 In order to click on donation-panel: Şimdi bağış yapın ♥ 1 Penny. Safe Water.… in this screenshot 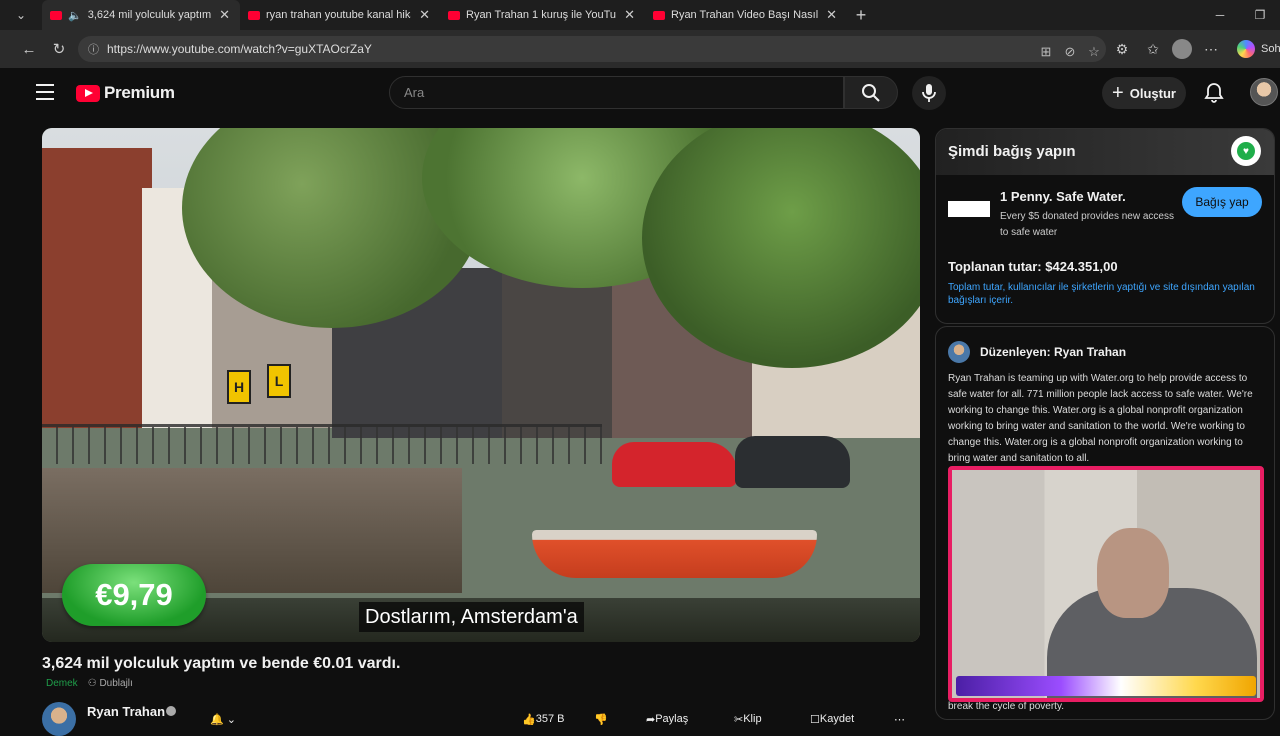, I will do `click(1105, 226)`.